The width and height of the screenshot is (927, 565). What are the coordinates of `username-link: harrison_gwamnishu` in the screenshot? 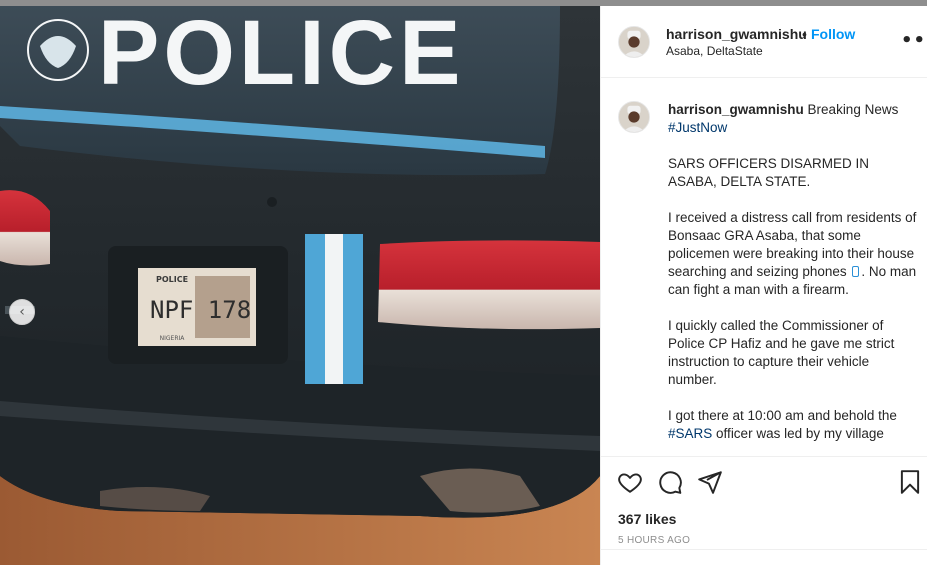 It's located at (736, 34).